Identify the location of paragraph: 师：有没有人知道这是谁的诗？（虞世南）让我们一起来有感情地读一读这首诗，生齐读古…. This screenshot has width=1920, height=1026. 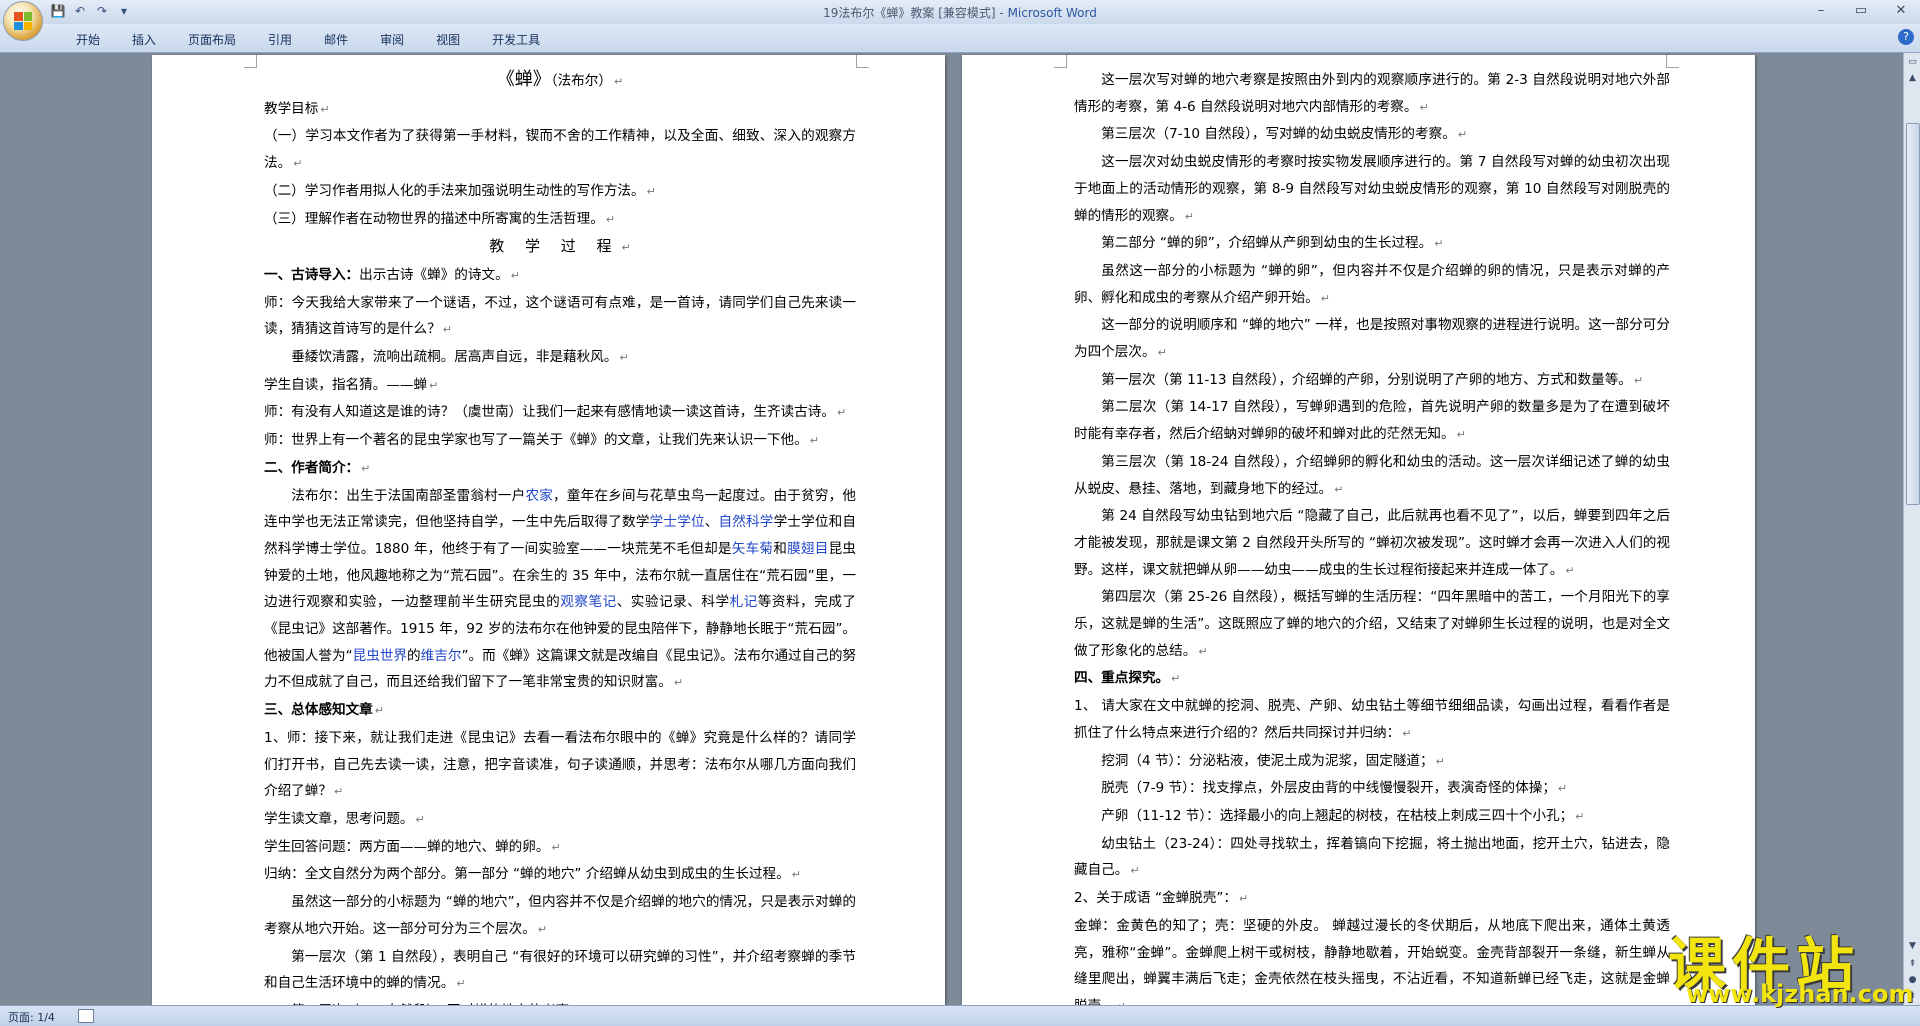
(560, 413).